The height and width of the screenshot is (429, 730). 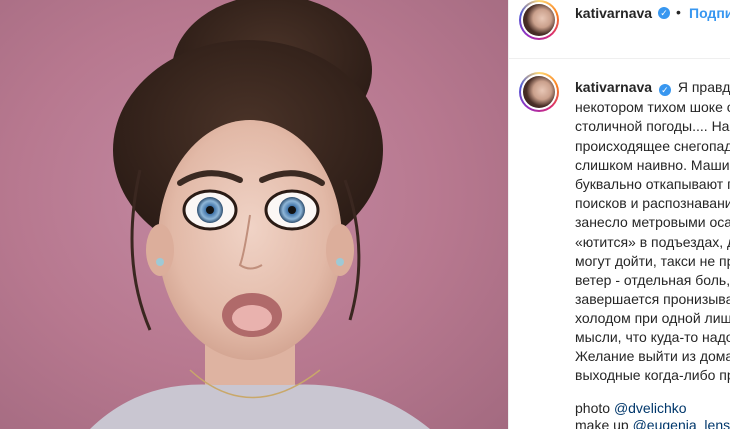 I want to click on caption-line: выходные когда-либо пропало., so click(x=652, y=375).